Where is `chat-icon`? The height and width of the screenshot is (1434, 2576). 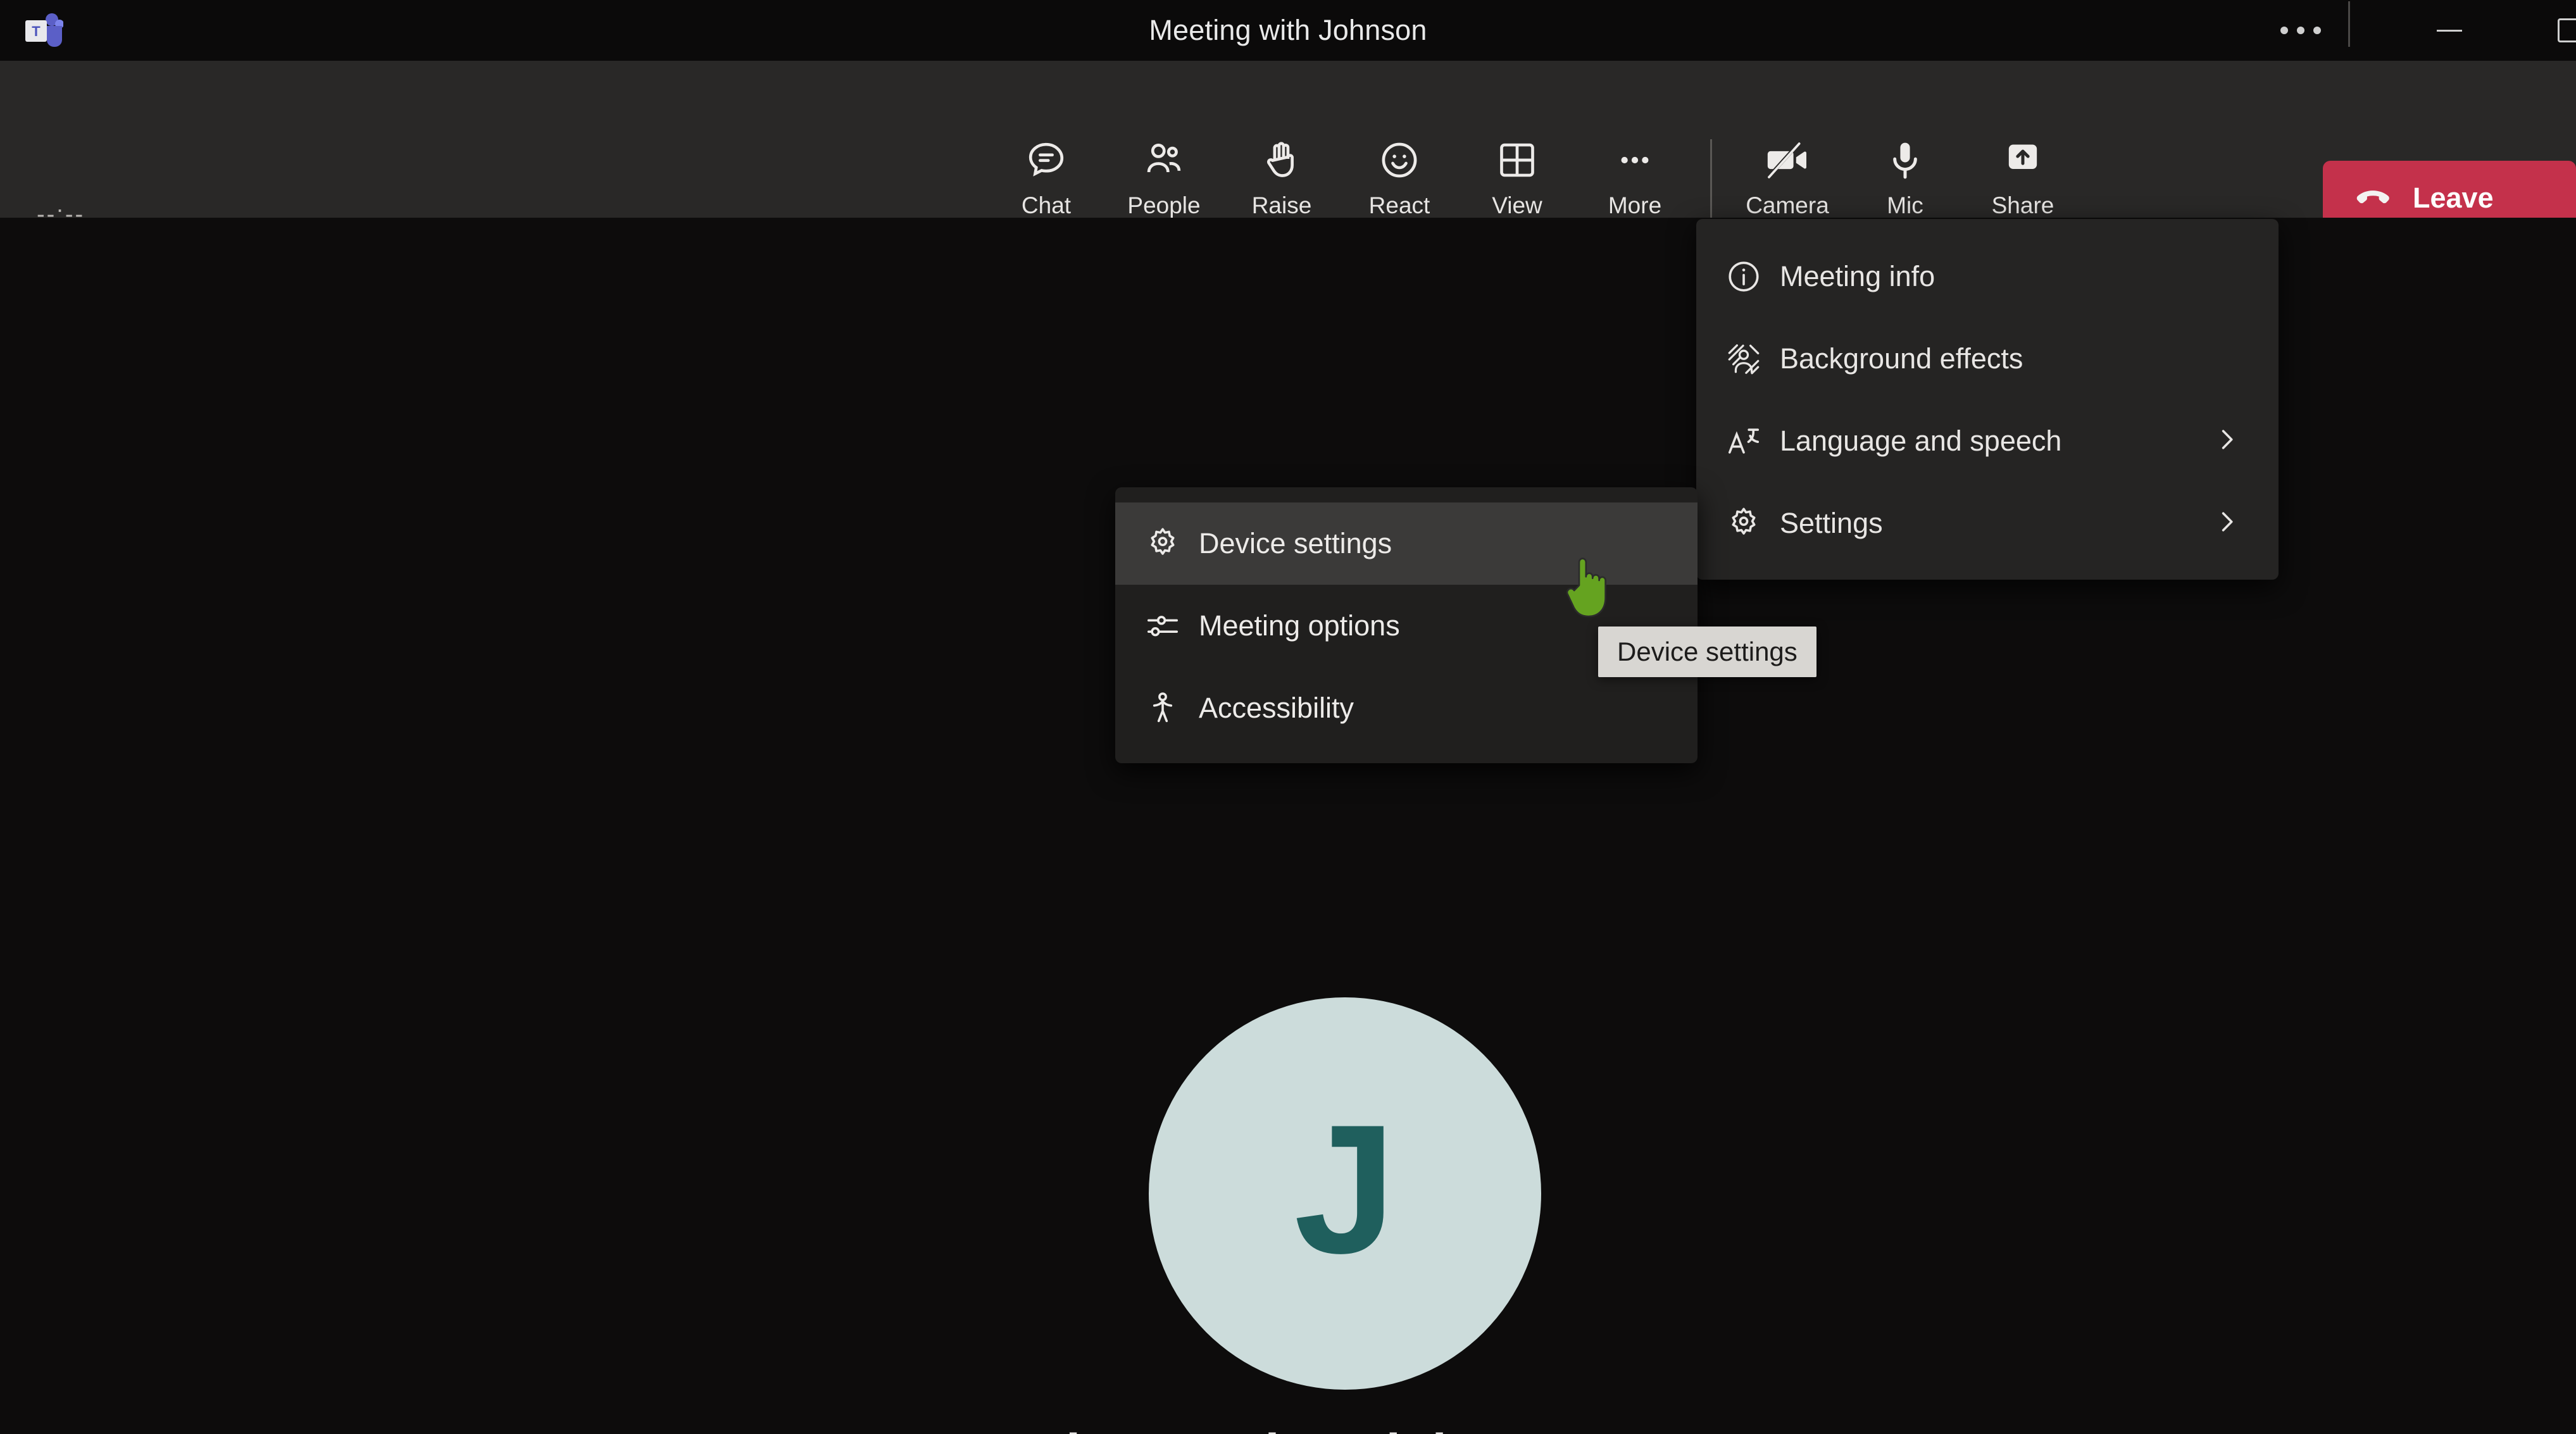 chat-icon is located at coordinates (1046, 160).